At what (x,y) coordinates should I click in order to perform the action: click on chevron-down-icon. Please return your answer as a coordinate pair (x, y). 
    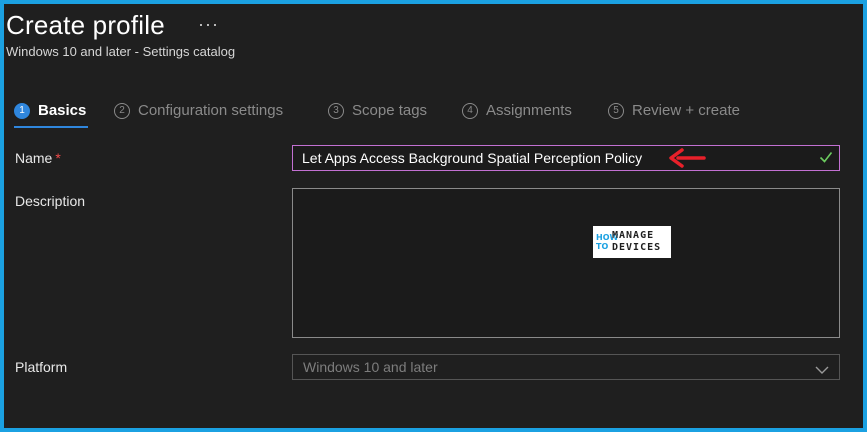
    Looking at the image, I should click on (822, 370).